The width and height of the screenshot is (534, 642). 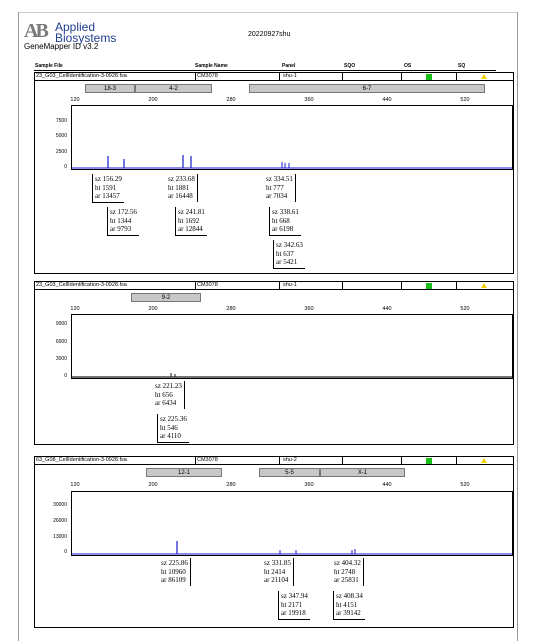 I want to click on y-tick-label: 2500, so click(x=61, y=152).